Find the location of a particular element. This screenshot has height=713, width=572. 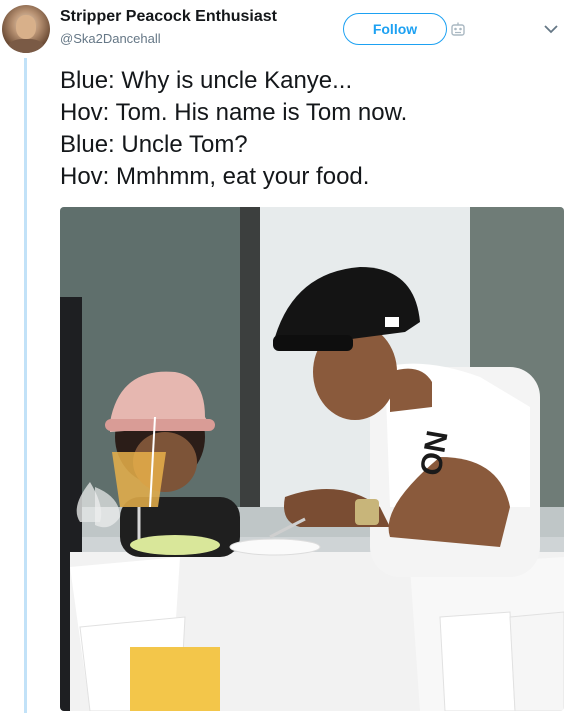

user-handle: @Ska2Dancehall is located at coordinates (110, 38).